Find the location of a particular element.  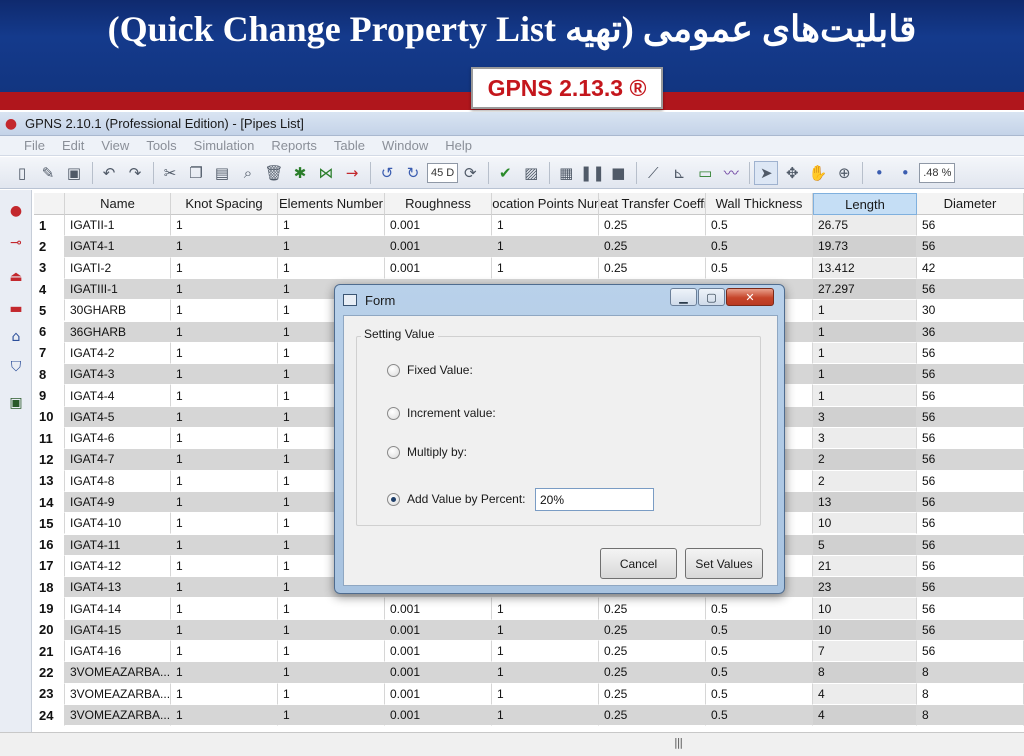

menu-table: Table is located at coordinates (349, 145).